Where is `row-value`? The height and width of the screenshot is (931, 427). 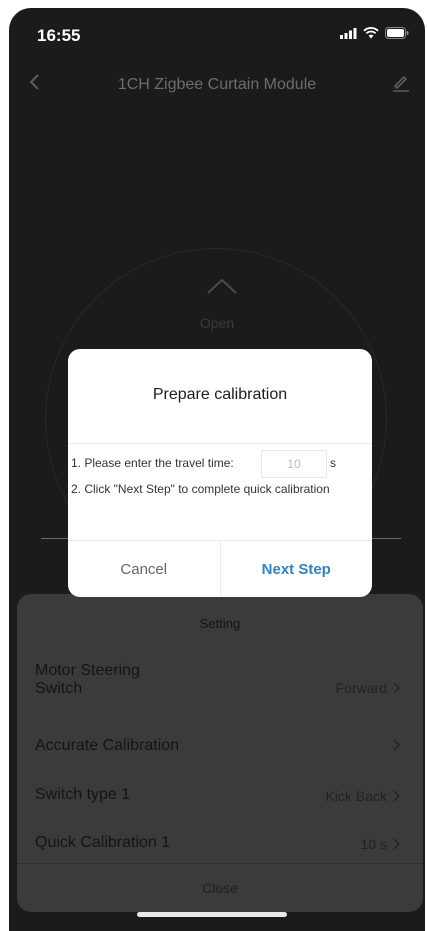
row-value is located at coordinates (394, 745).